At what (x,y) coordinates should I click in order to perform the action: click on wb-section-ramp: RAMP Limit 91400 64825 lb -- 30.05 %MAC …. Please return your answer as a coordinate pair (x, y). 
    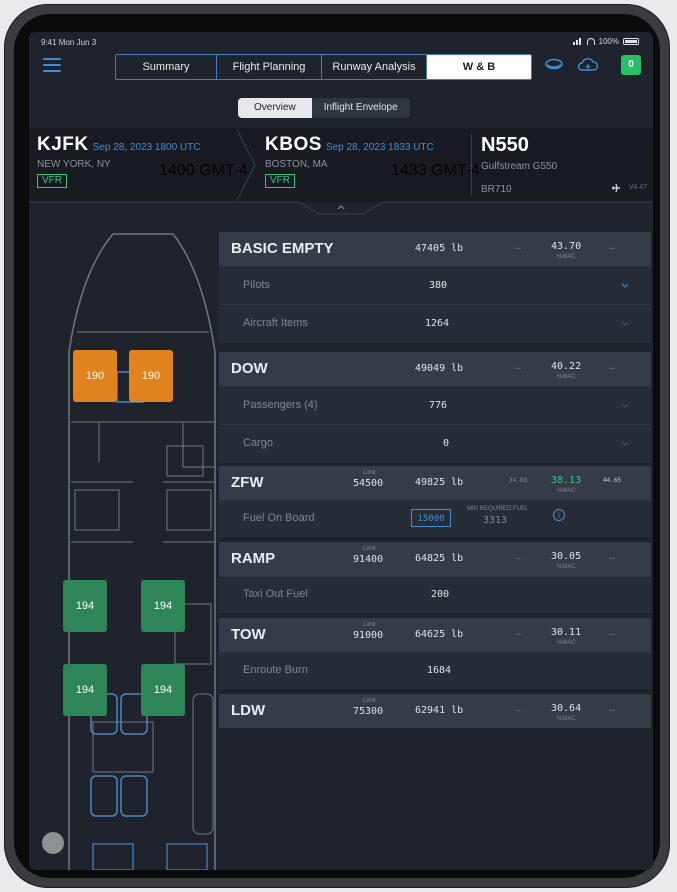
    Looking at the image, I should click on (435, 559).